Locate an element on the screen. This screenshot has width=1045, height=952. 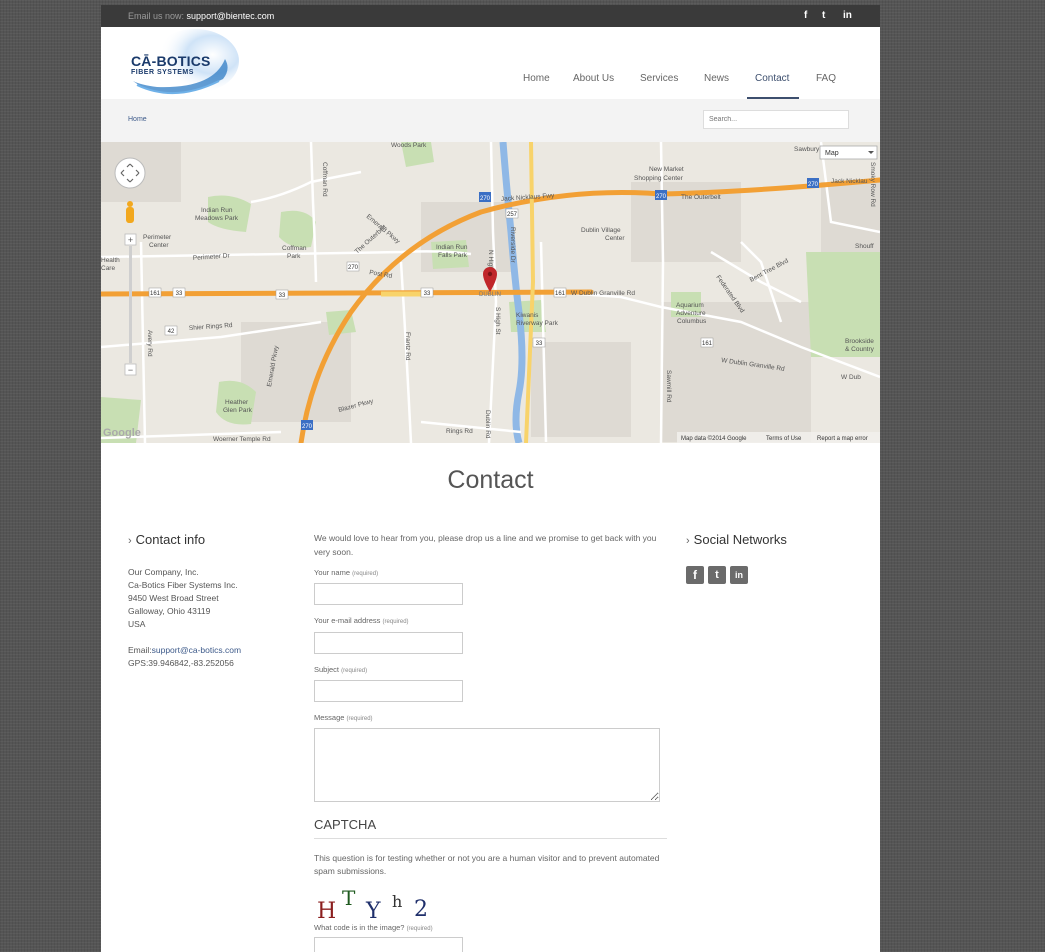
map-label: Sawbury is located at coordinates (807, 149).